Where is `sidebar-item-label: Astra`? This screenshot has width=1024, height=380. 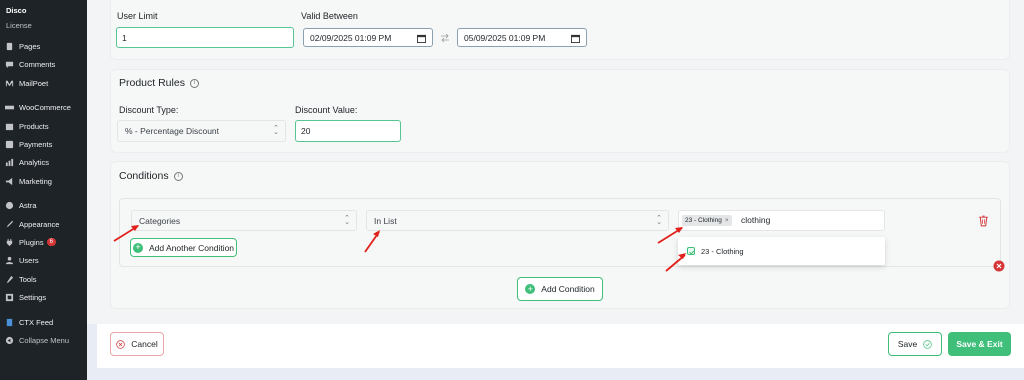
sidebar-item-label: Astra is located at coordinates (28, 205).